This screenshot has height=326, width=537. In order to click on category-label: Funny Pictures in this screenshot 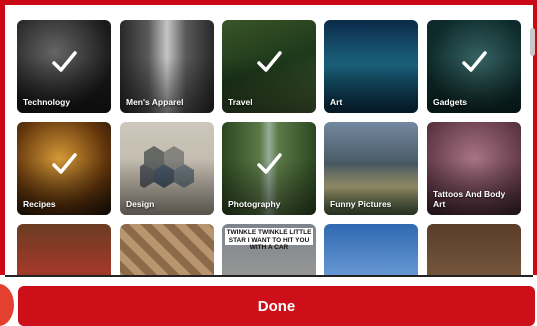, I will do `click(361, 204)`.